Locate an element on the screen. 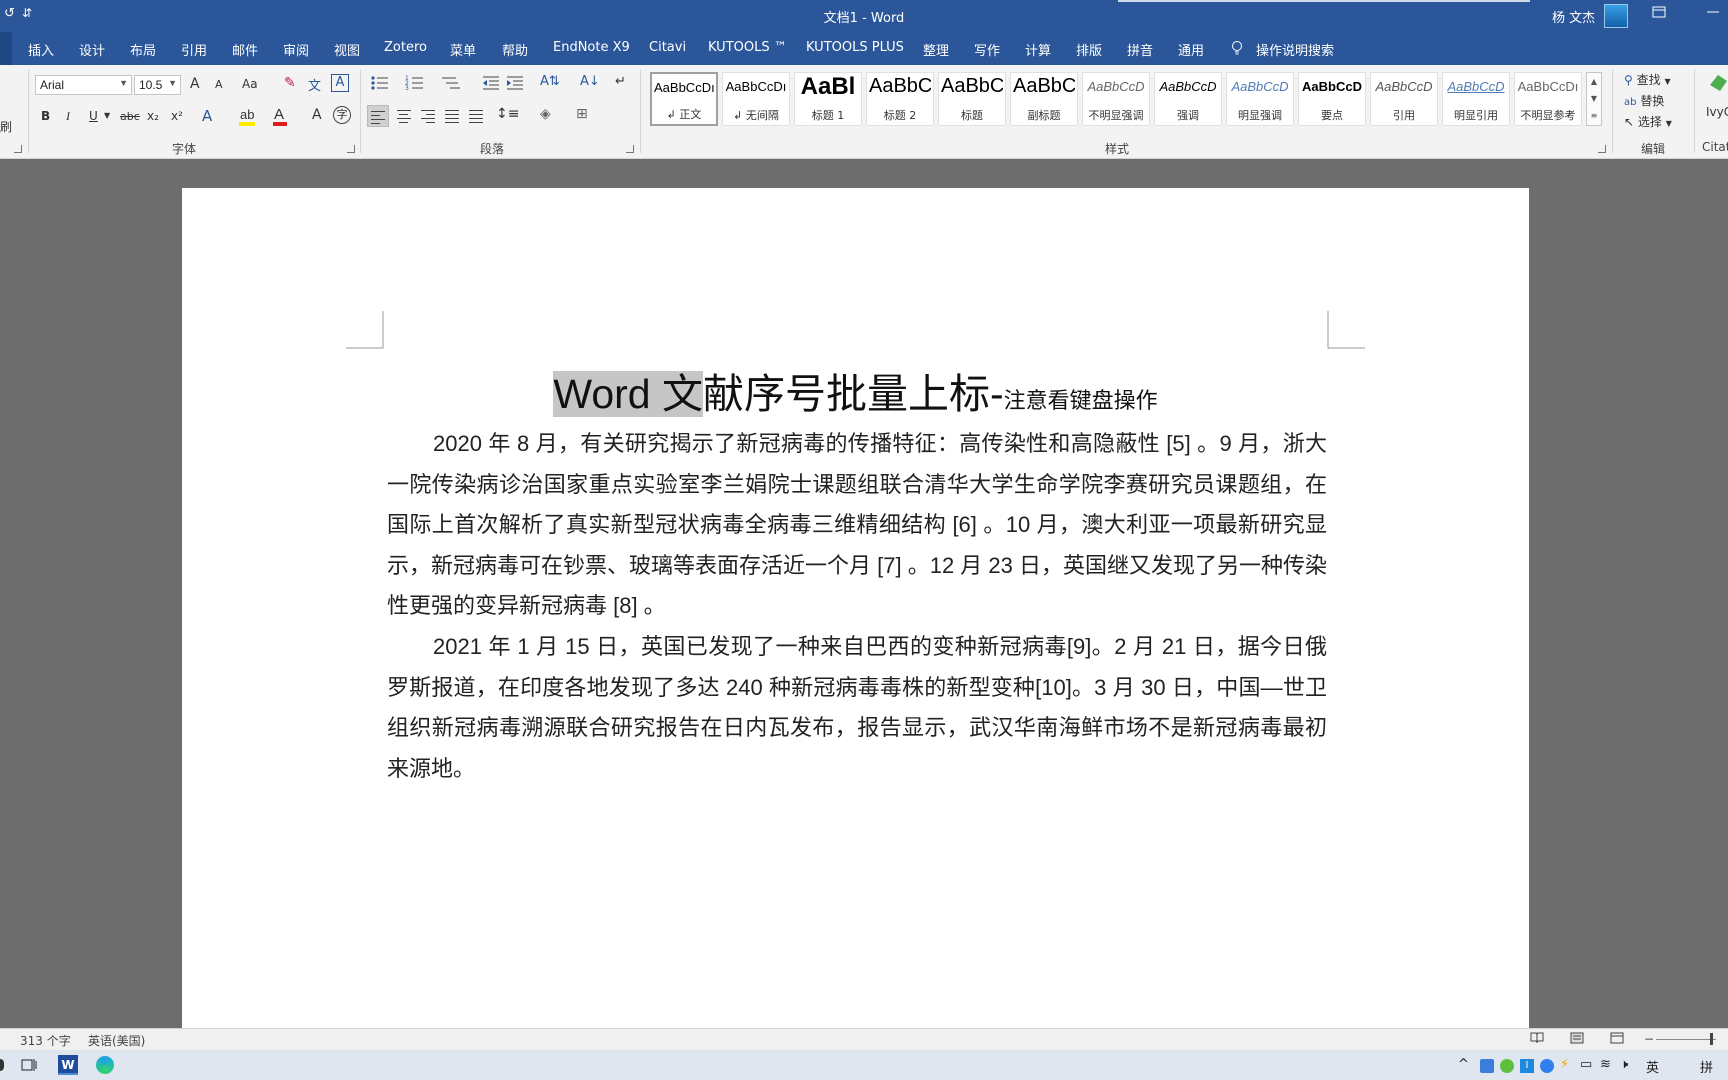  font-launcher-icon is located at coordinates (351, 149).